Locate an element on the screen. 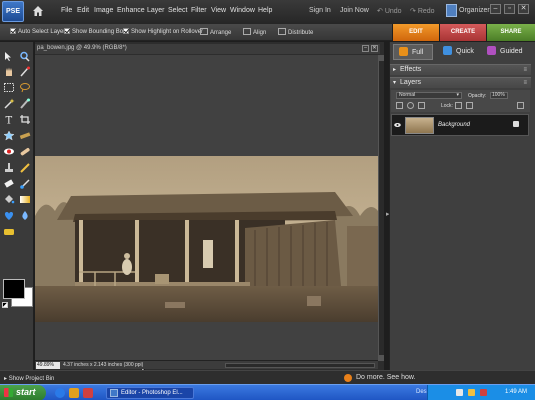 This screenshot has width=535, height=400. do-more-link: Do more. See how. is located at coordinates (386, 377).